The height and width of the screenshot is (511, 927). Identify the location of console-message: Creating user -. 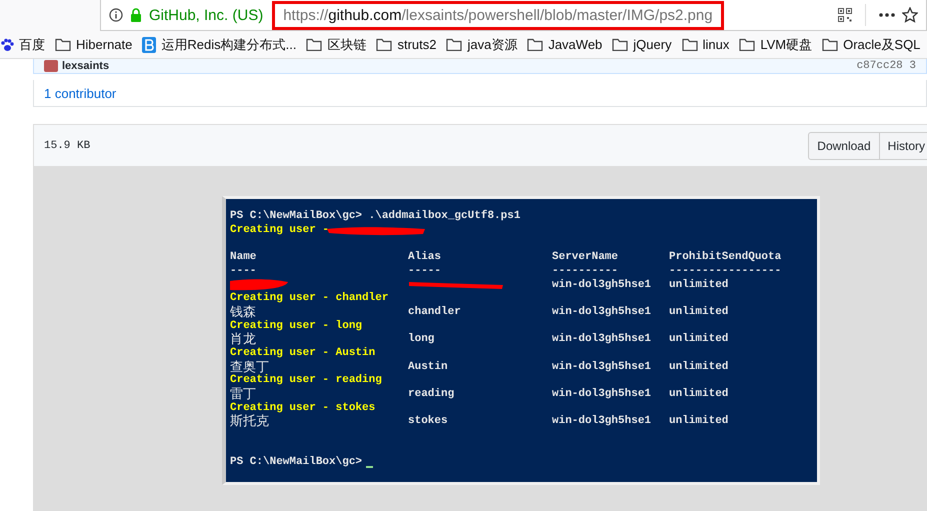
(280, 231).